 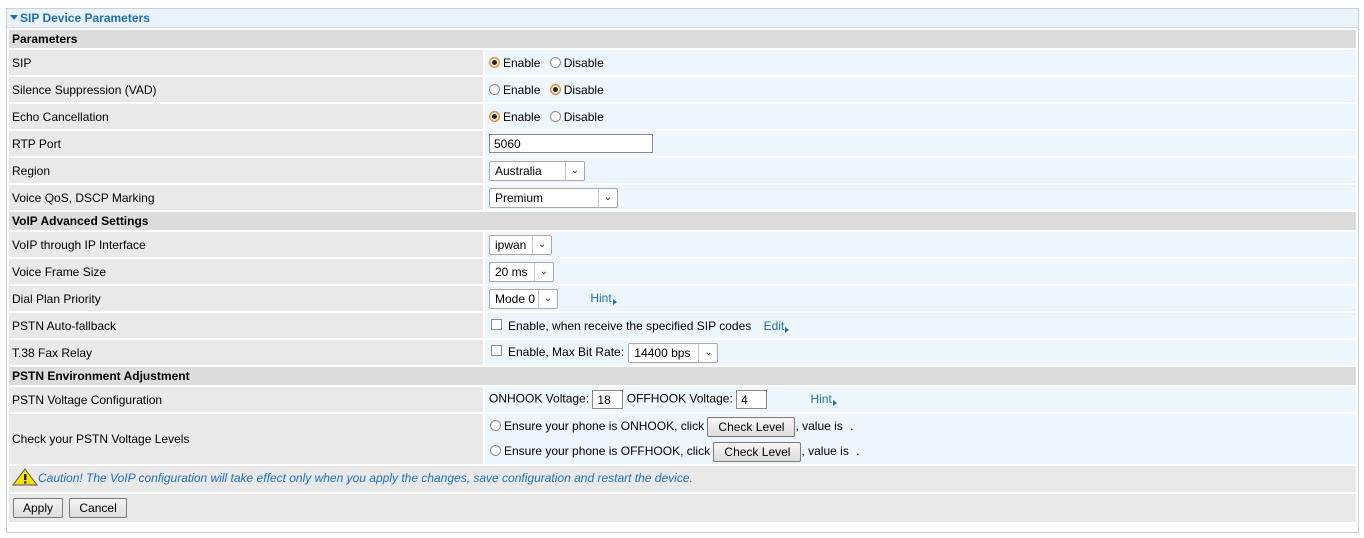 What do you see at coordinates (494, 62) in the screenshot?
I see `sip-enable-radio` at bounding box center [494, 62].